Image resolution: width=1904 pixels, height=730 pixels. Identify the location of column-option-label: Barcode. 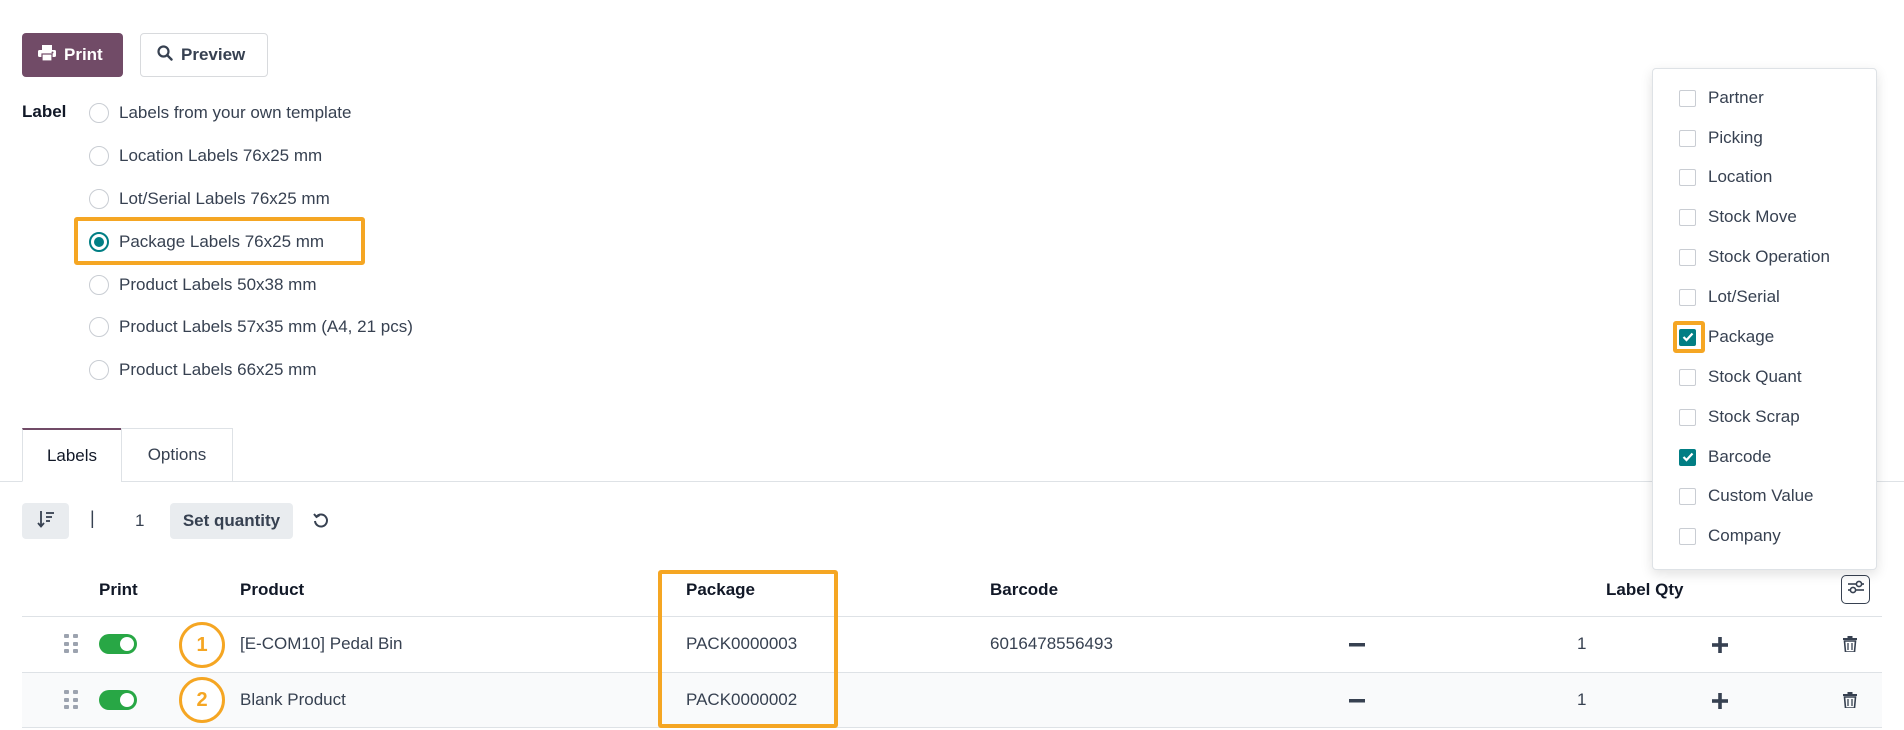
(1740, 456).